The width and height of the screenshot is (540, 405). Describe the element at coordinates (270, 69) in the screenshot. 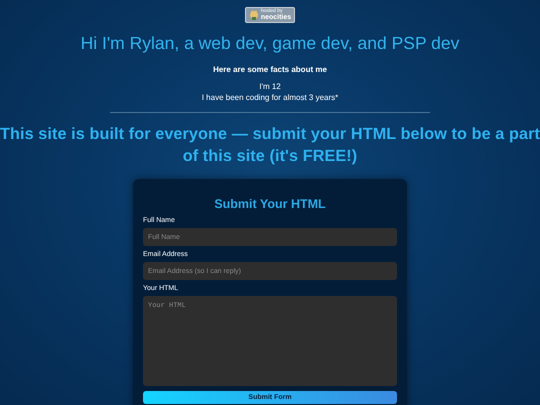

I see `facts-title: Here are some facts about me` at that location.